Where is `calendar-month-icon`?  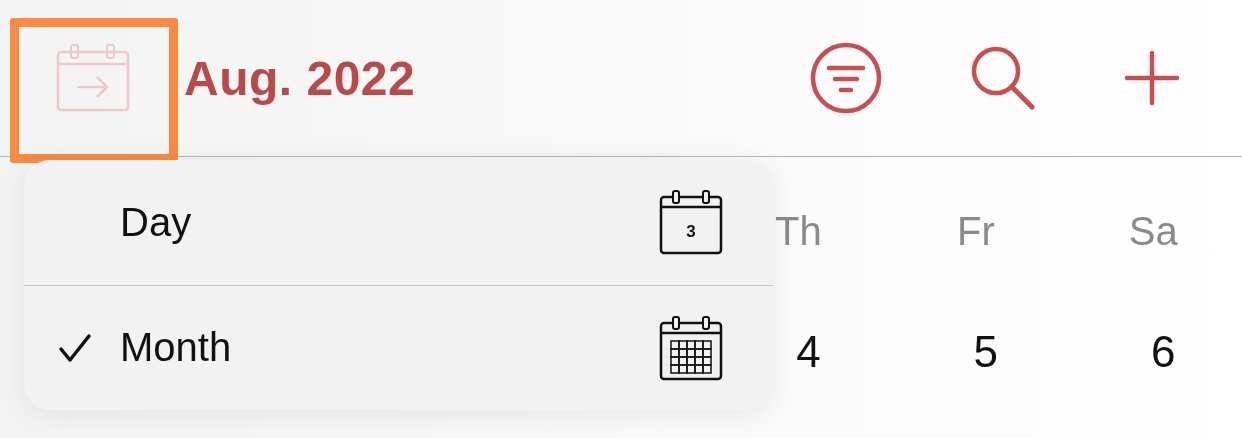
calendar-month-icon is located at coordinates (691, 347).